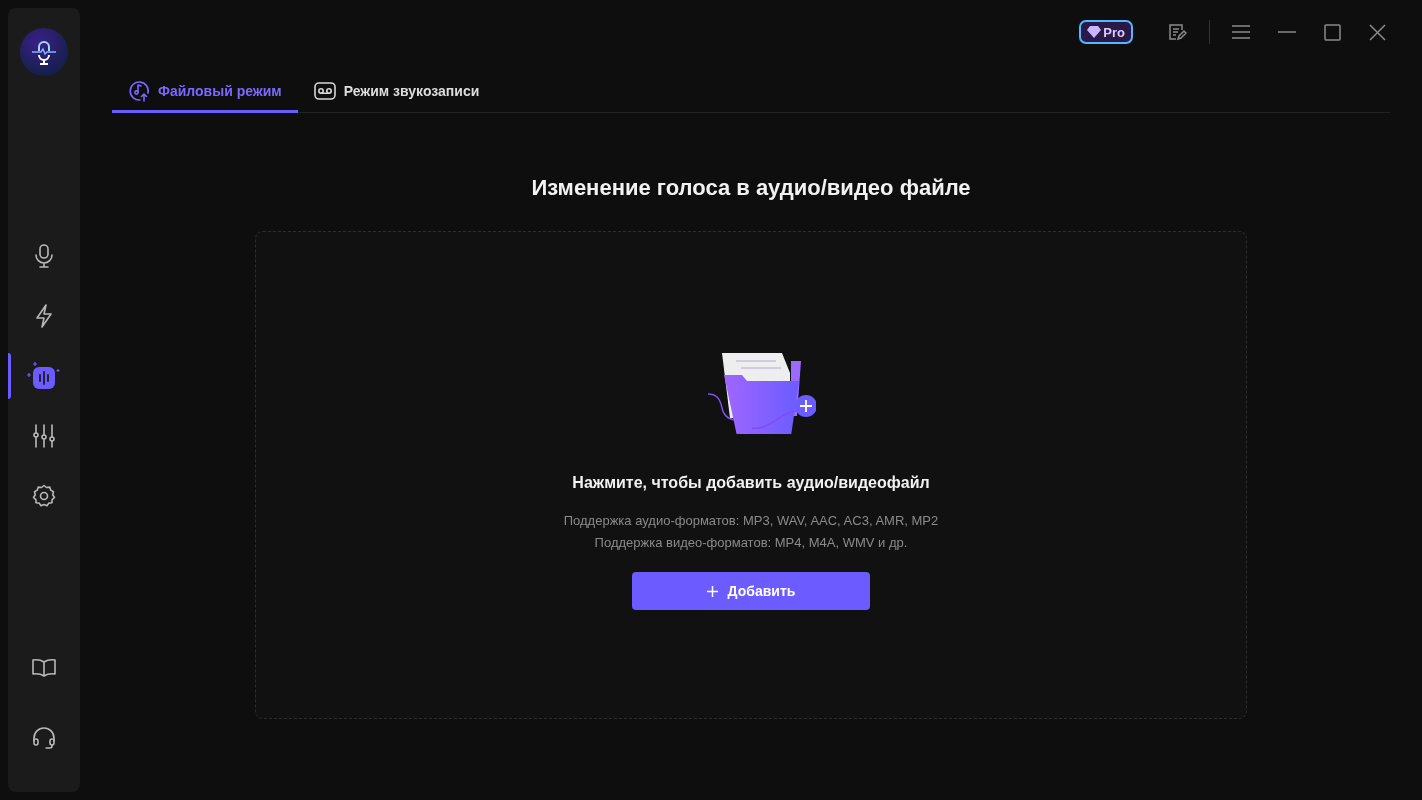 The width and height of the screenshot is (1422, 800). Describe the element at coordinates (1106, 32) in the screenshot. I see `pro-badge: Pro` at that location.